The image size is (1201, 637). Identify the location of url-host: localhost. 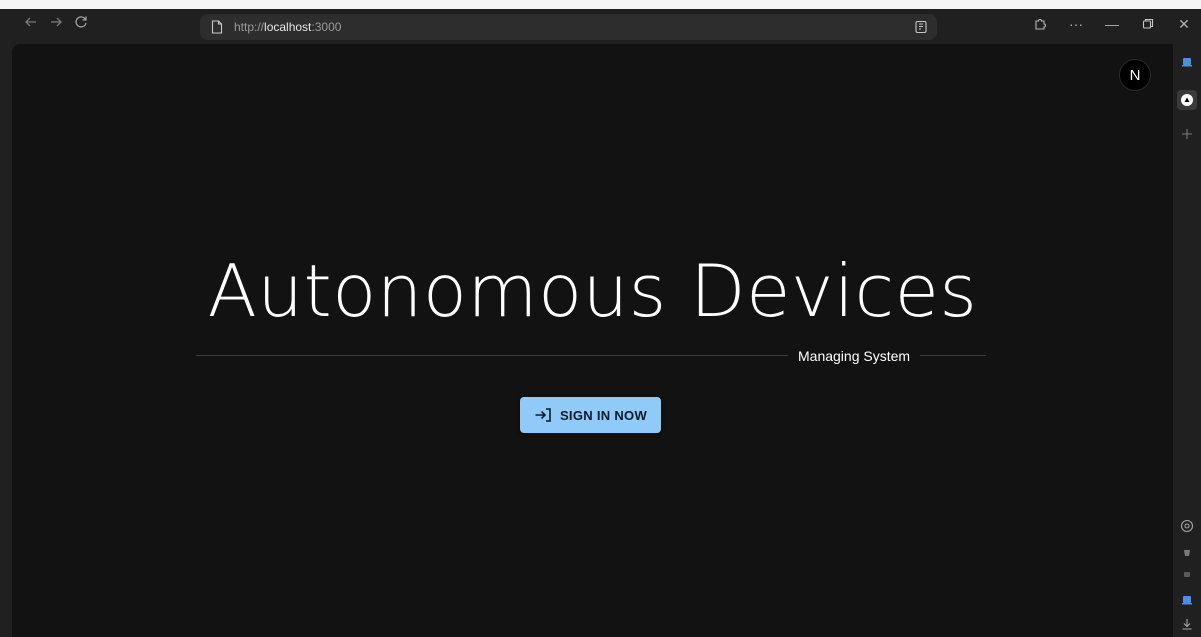
(288, 27).